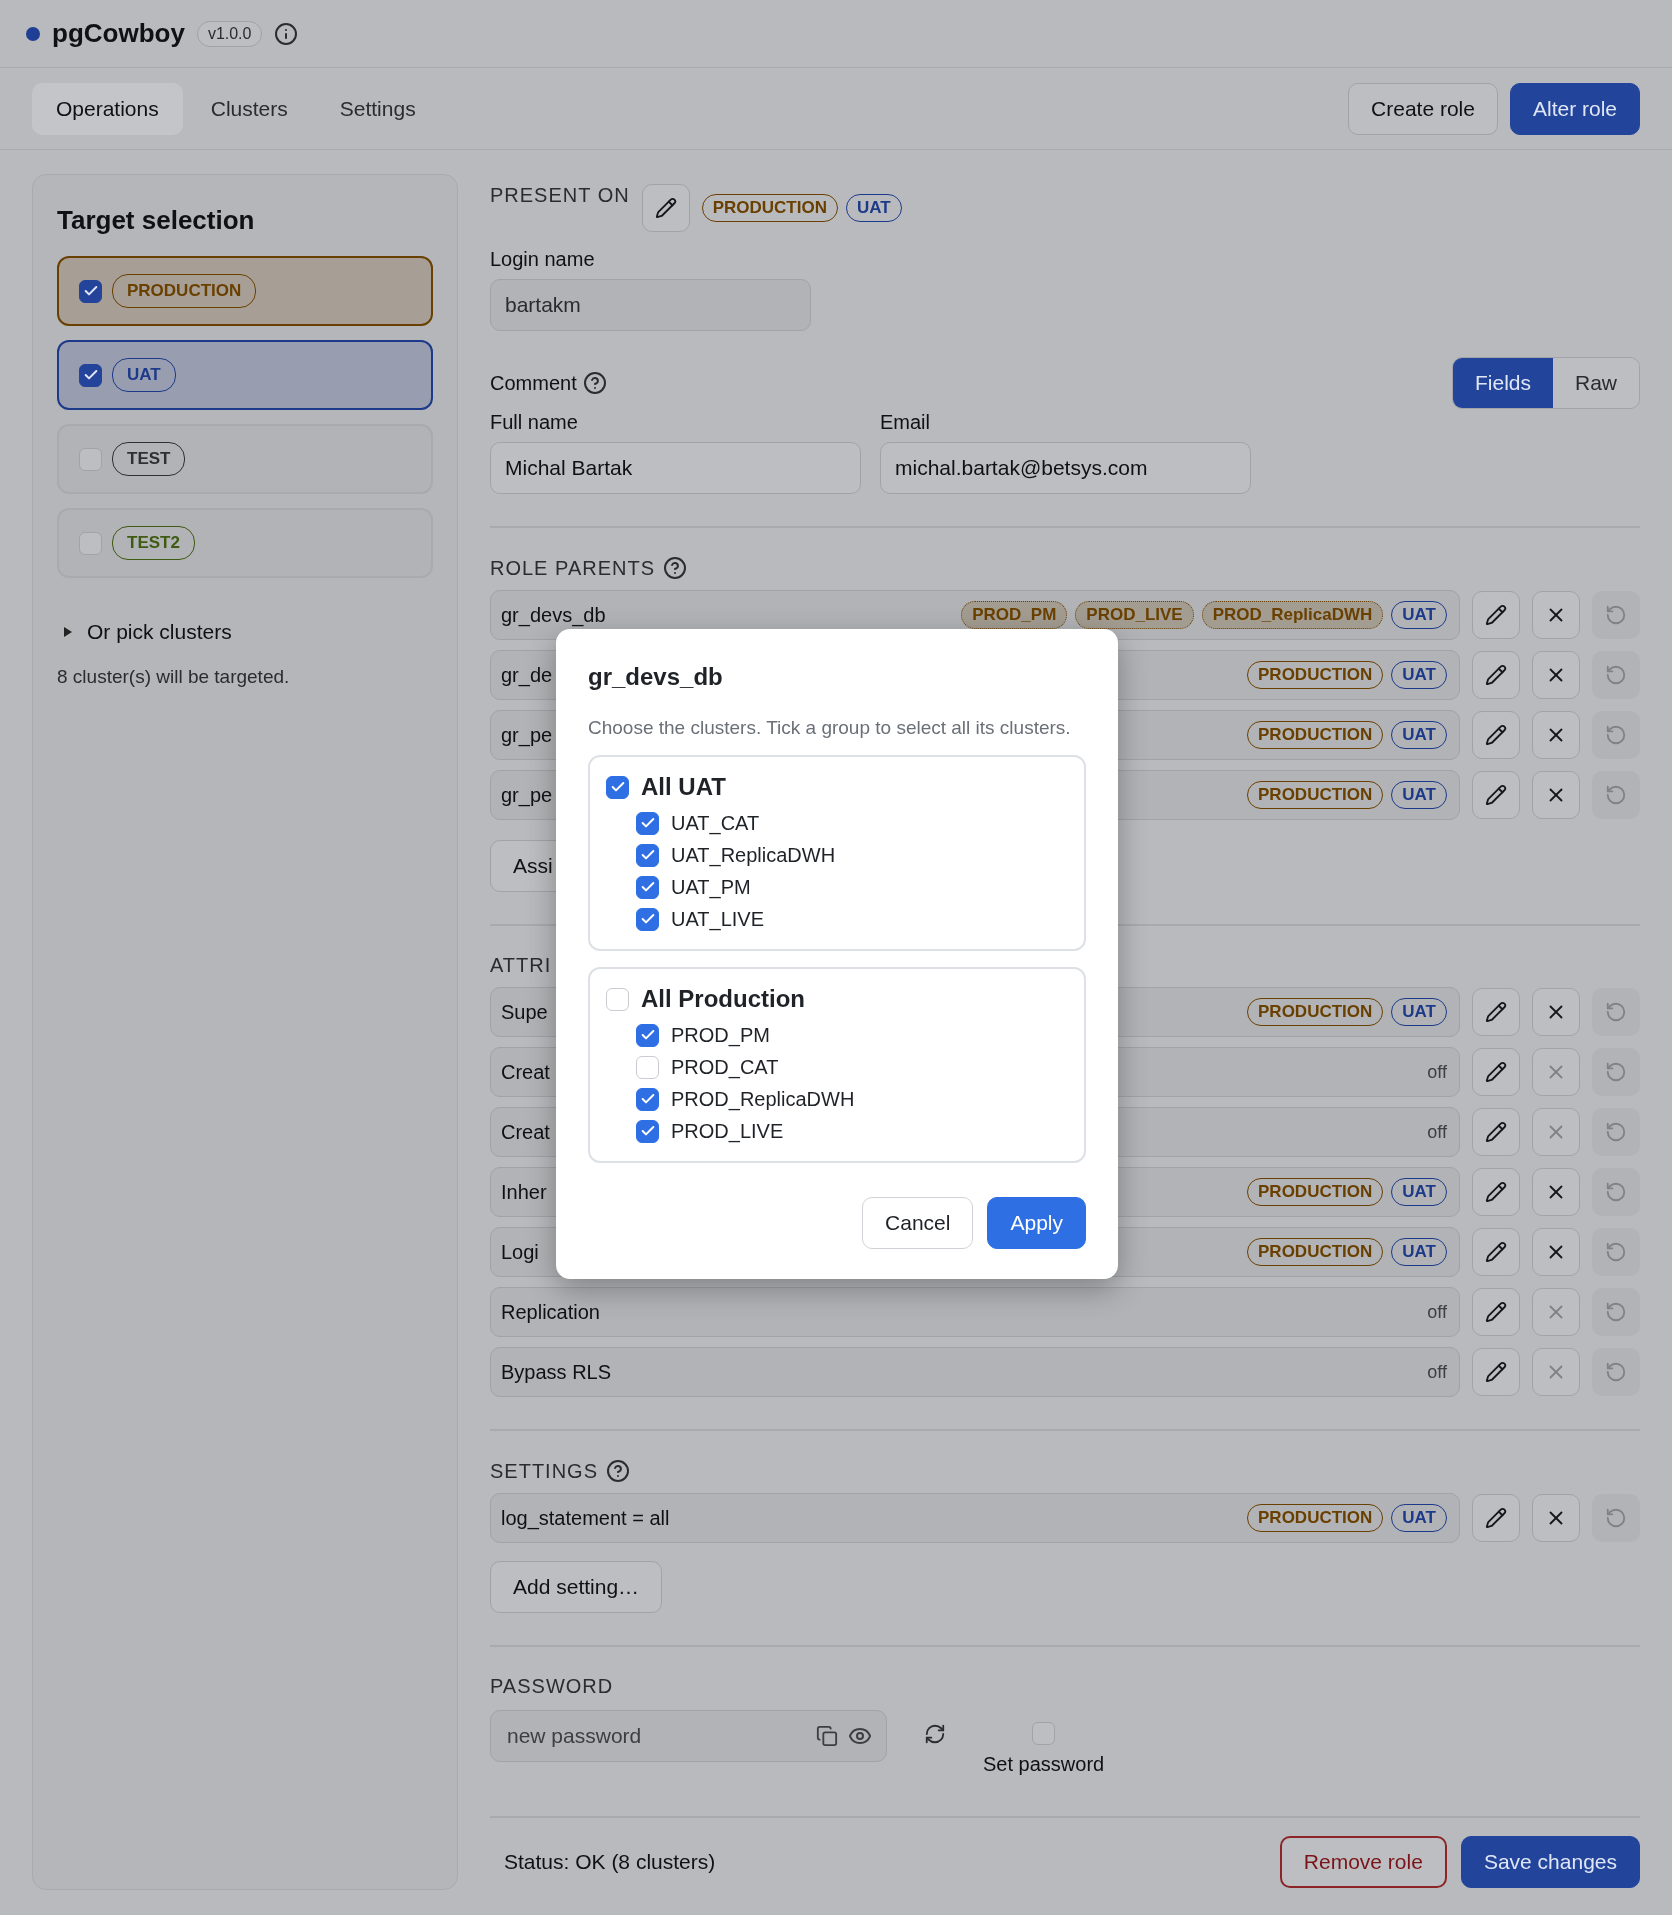 This screenshot has width=1672, height=1915. Describe the element at coordinates (763, 1099) in the screenshot. I see `cluster-label: PROD_ReplicaDWH` at that location.